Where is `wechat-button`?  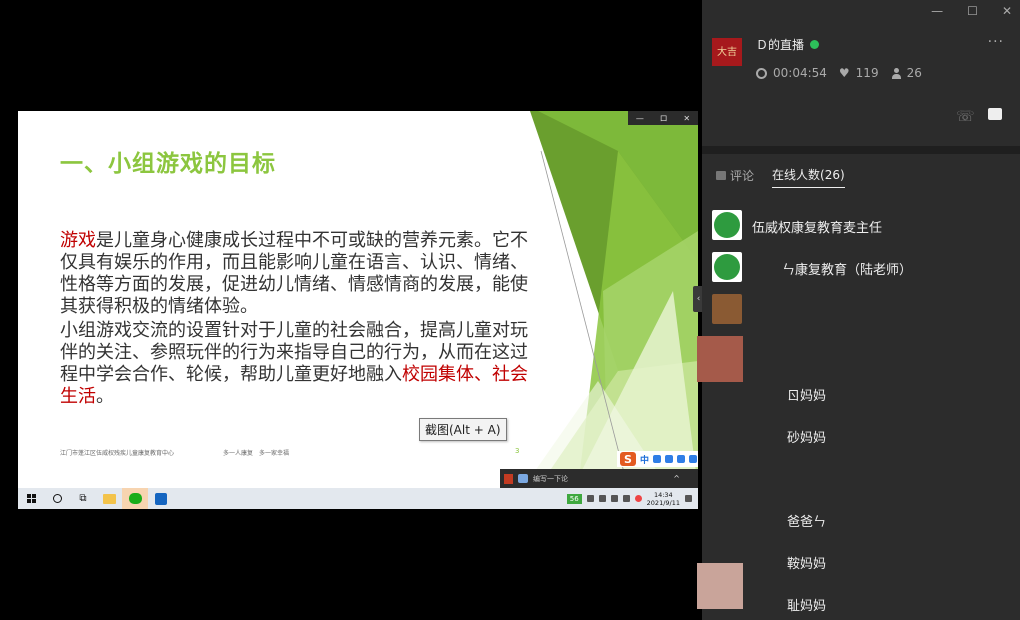
wechat-button is located at coordinates (135, 498).